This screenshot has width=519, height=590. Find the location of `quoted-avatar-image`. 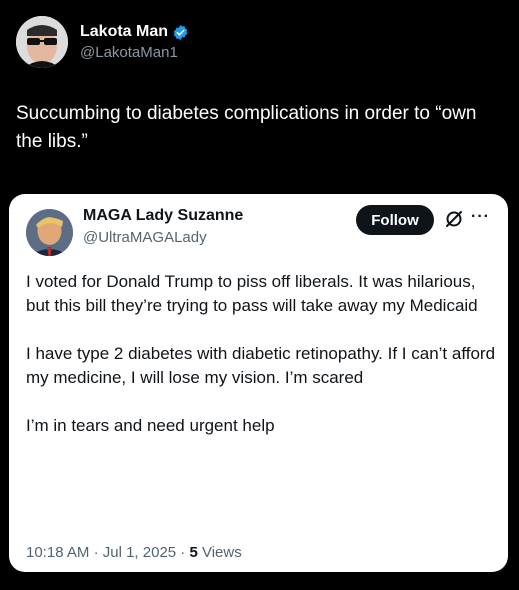

quoted-avatar-image is located at coordinates (49, 232).